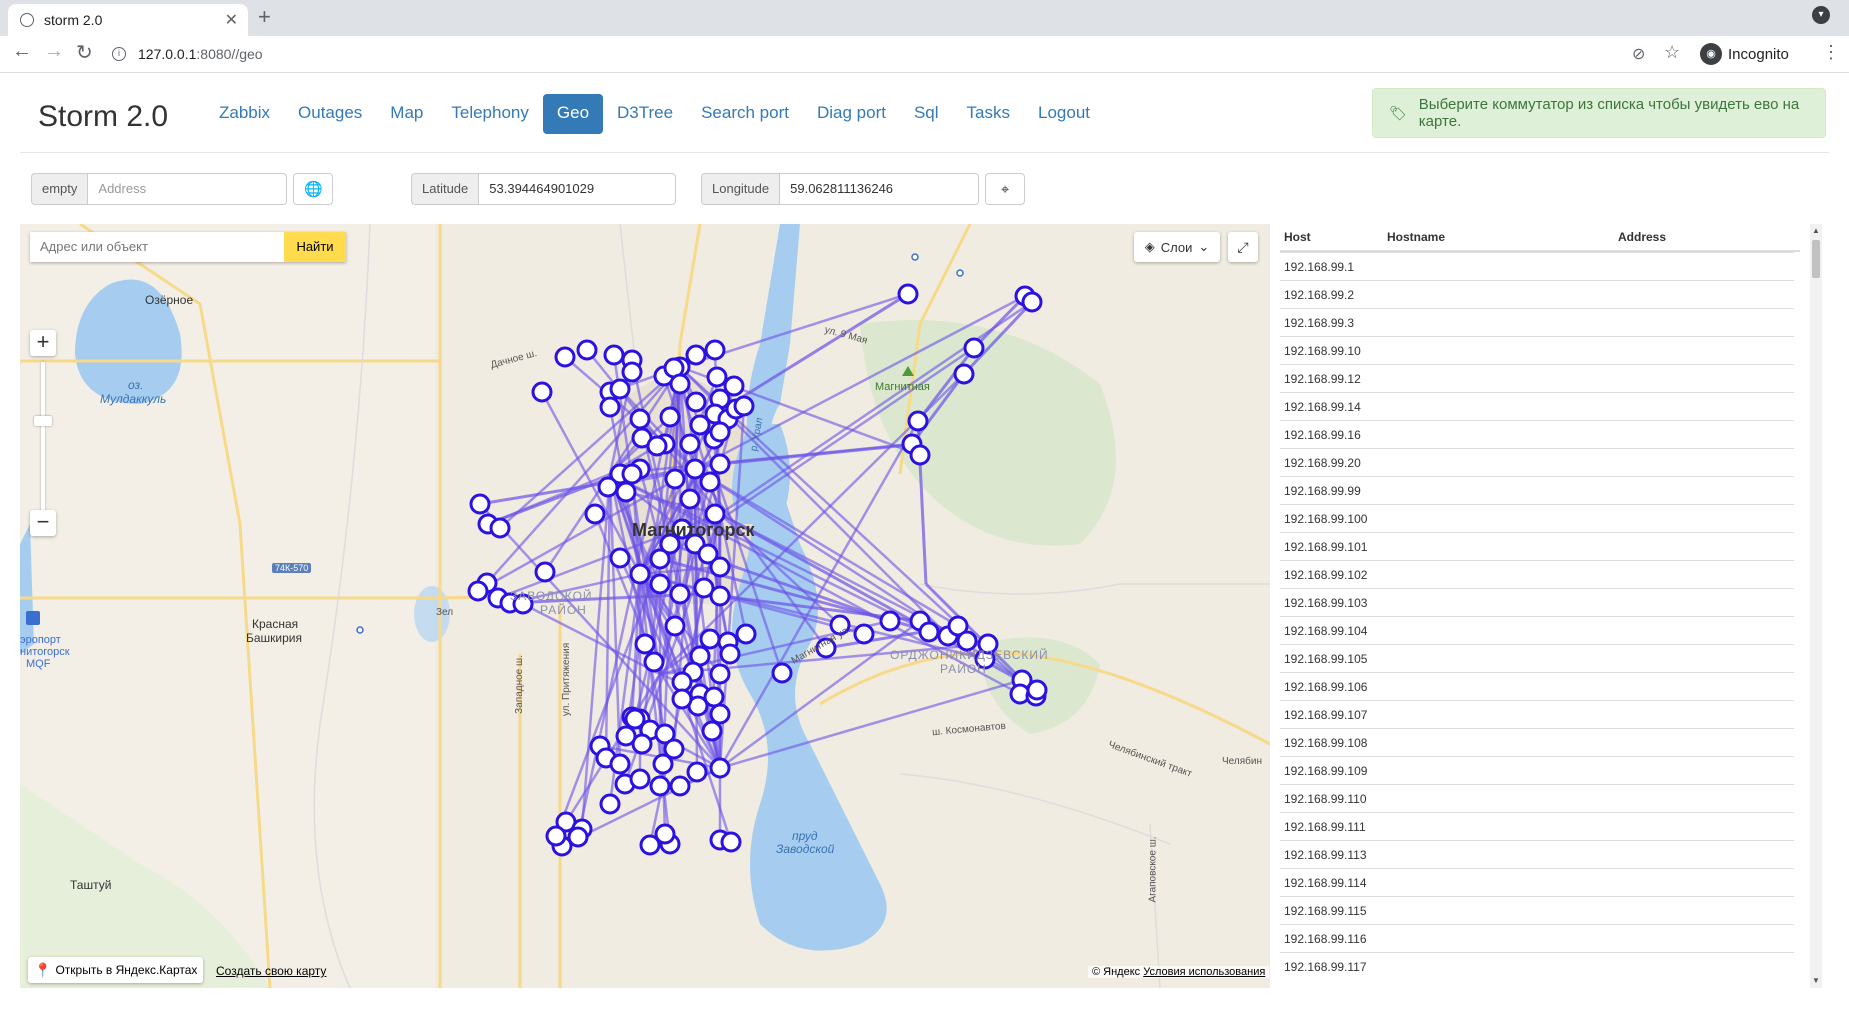  I want to click on nav-d3tree: D3Tree, so click(645, 114).